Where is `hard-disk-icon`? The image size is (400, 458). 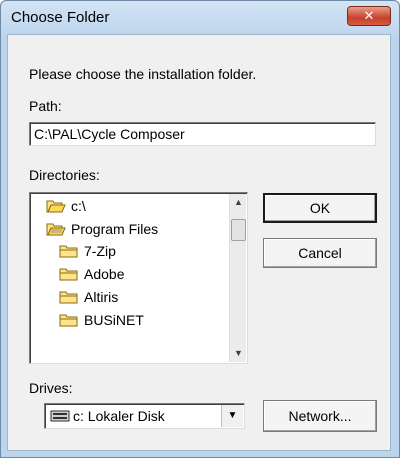 hard-disk-icon is located at coordinates (60, 416).